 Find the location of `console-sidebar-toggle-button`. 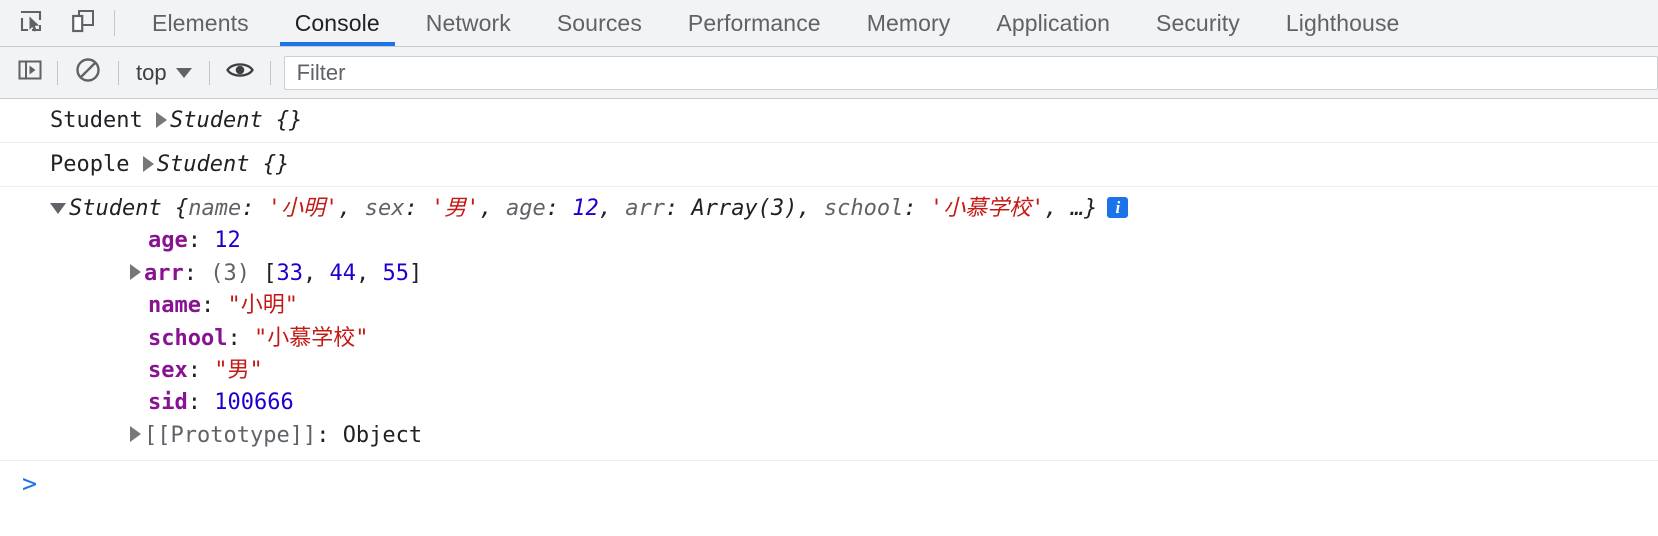

console-sidebar-toggle-button is located at coordinates (30, 73).